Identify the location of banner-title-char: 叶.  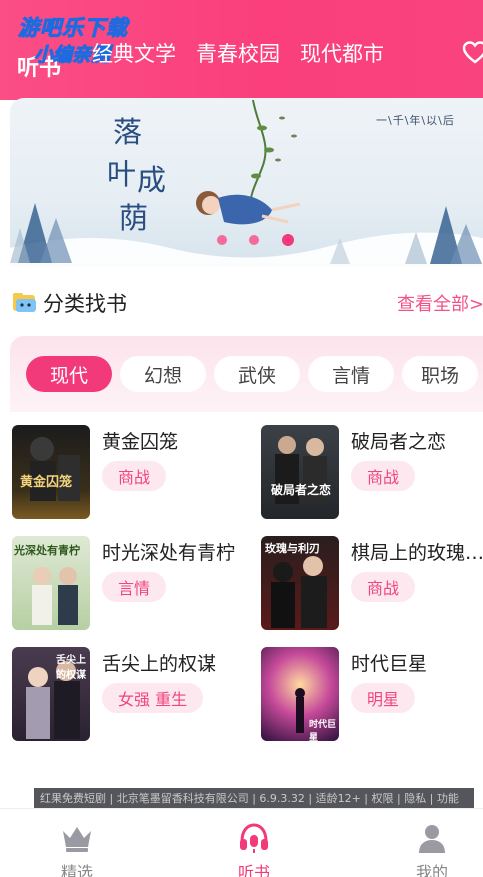
(122, 174).